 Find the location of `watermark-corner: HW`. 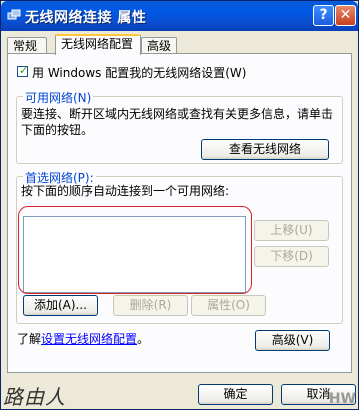

watermark-corner: HW is located at coordinates (342, 399).